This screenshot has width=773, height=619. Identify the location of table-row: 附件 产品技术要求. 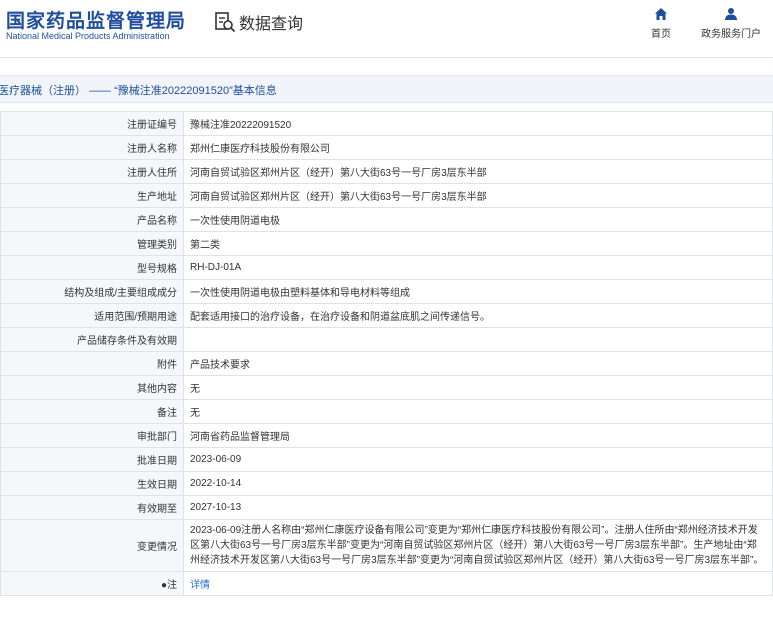
(386, 363).